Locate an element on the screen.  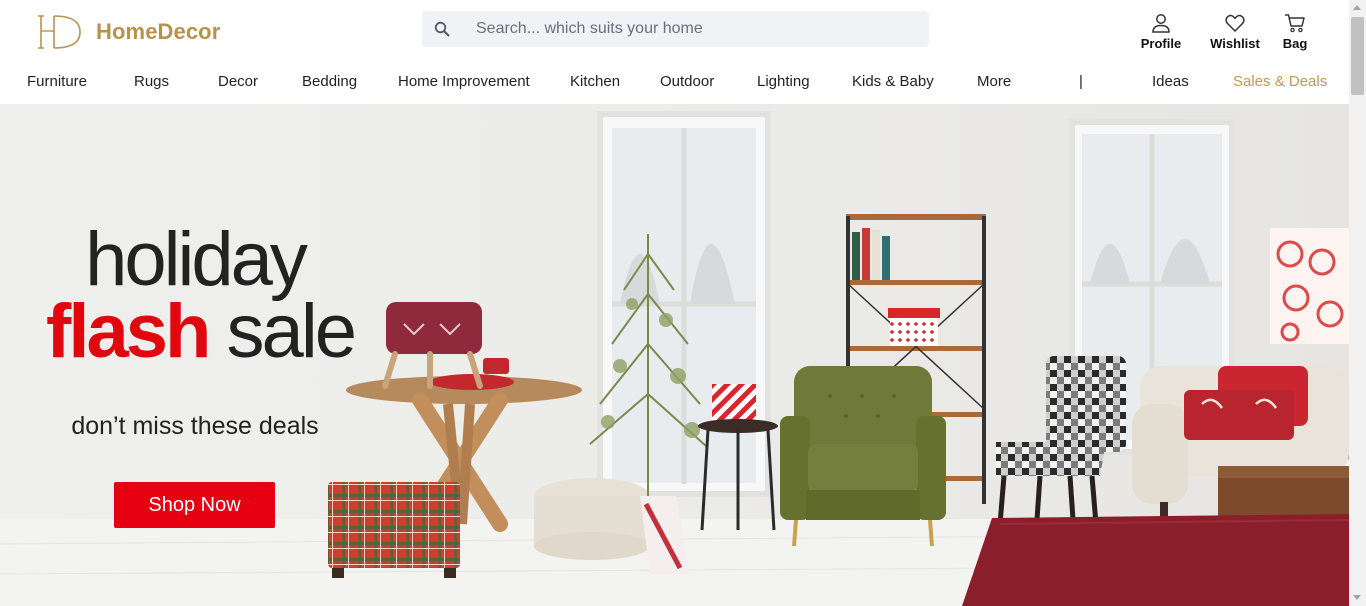
wishlist-label: Wishlist is located at coordinates (1235, 43).